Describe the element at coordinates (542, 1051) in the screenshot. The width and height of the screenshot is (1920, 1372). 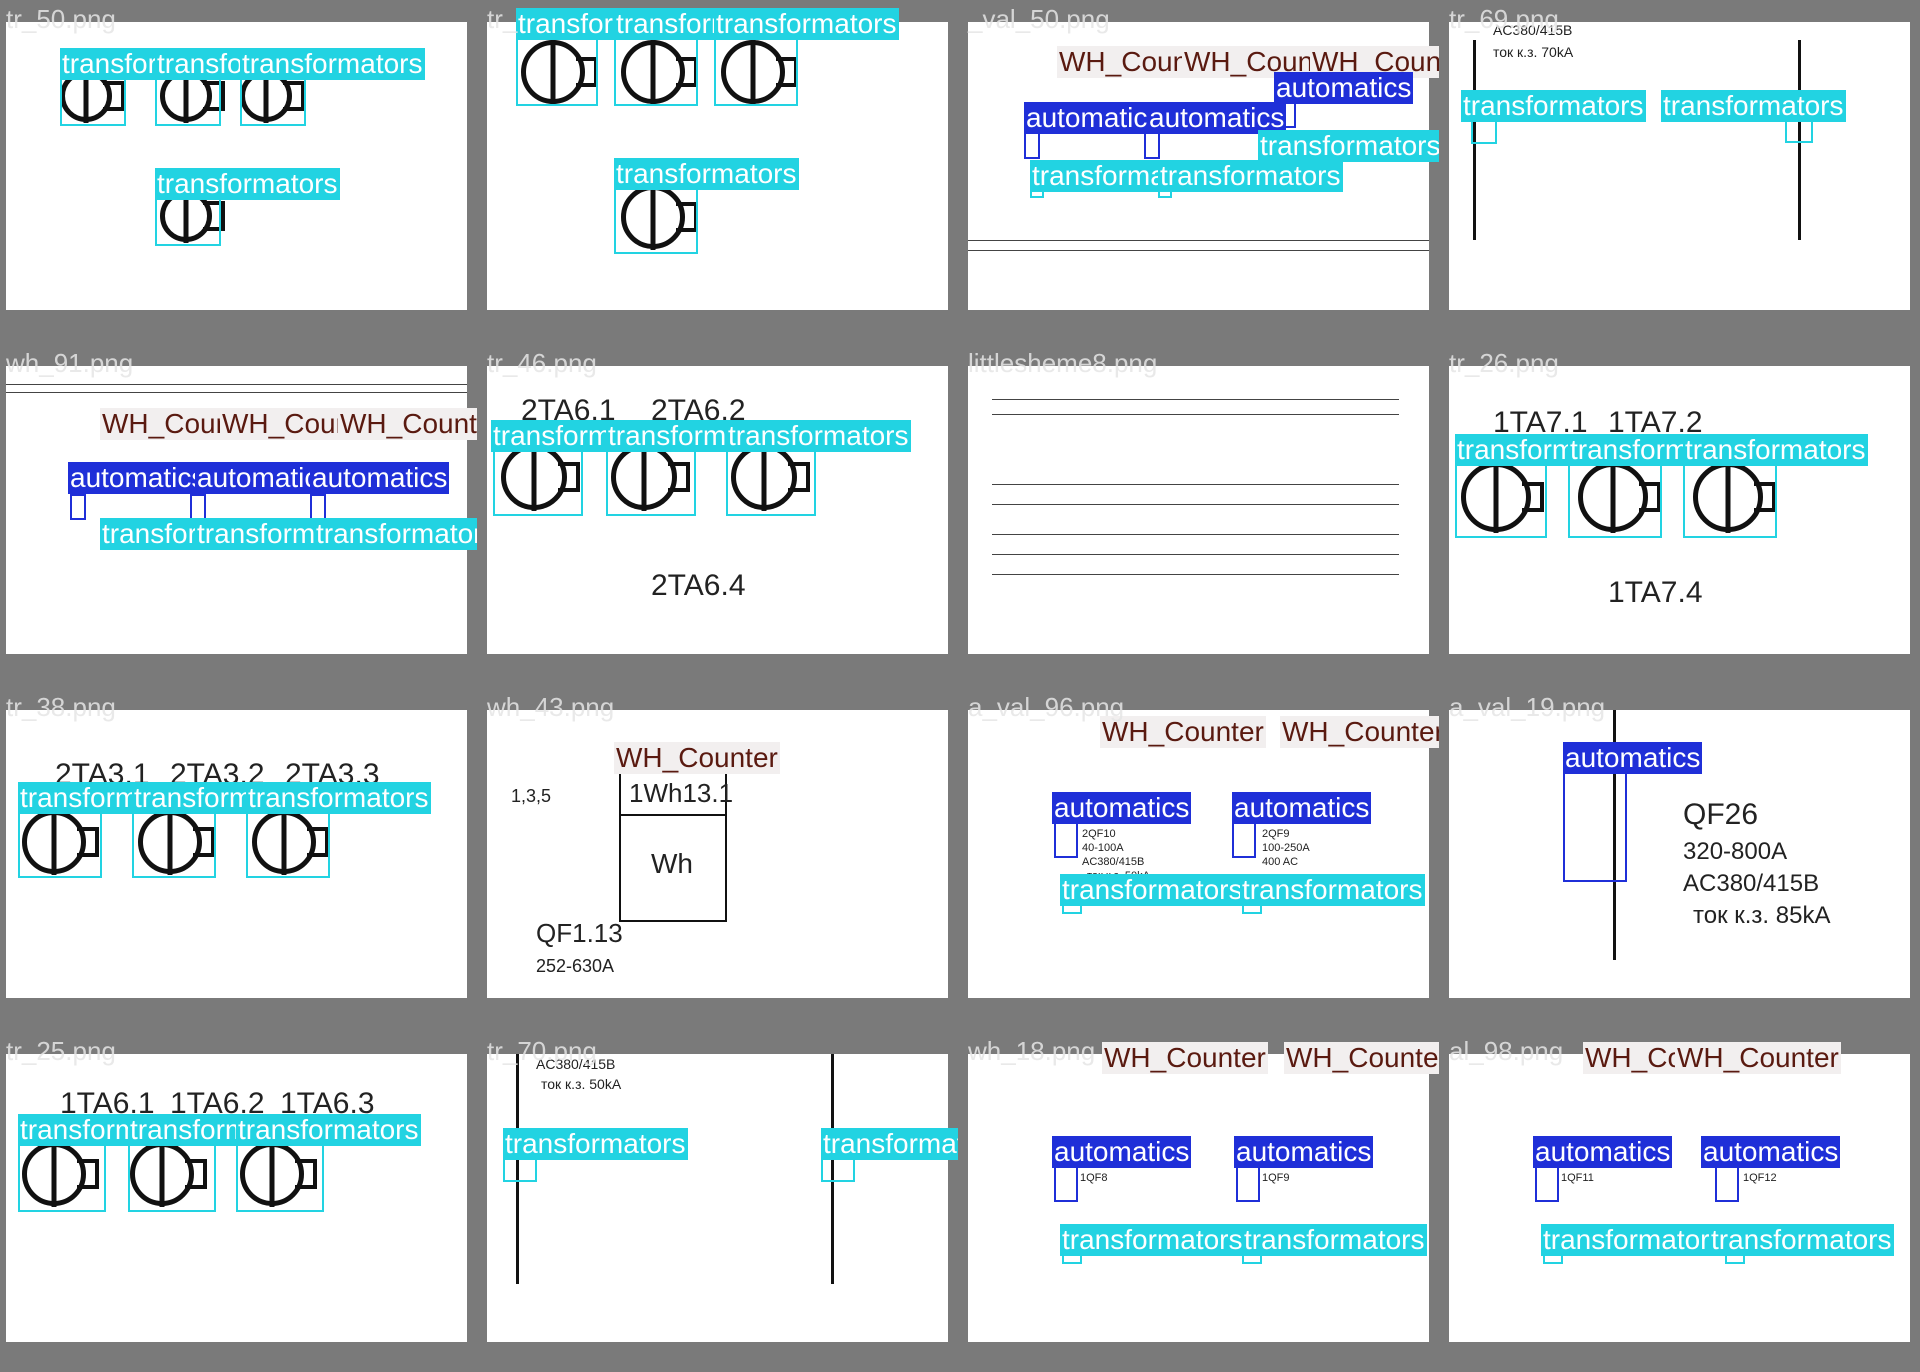
I see `tile-filename: tr_70.png` at that location.